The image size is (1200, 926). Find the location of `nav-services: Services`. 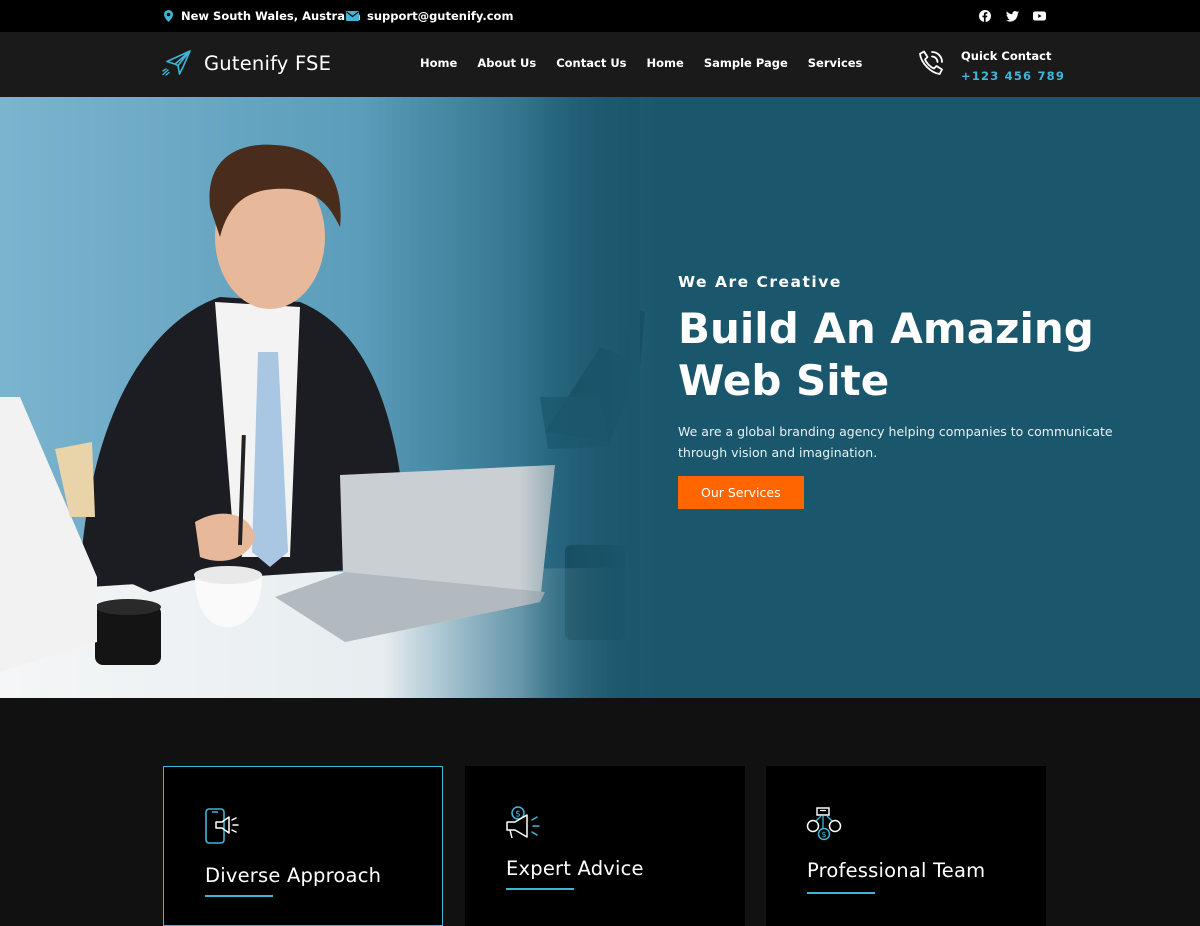

nav-services: Services is located at coordinates (835, 63).